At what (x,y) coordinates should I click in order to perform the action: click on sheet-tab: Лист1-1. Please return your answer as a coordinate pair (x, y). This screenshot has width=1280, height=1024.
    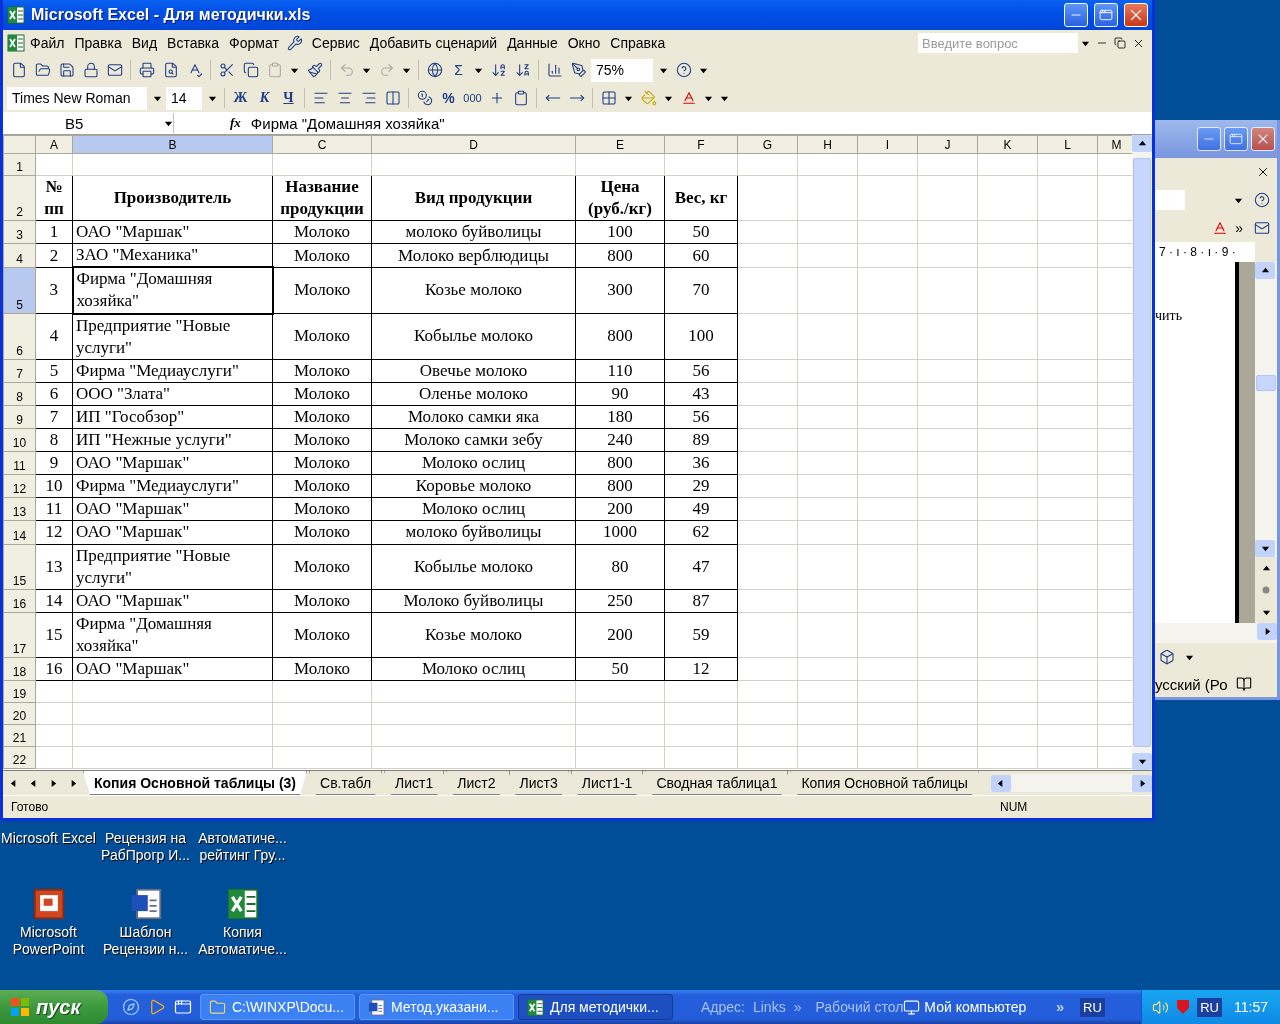
    Looking at the image, I should click on (607, 783).